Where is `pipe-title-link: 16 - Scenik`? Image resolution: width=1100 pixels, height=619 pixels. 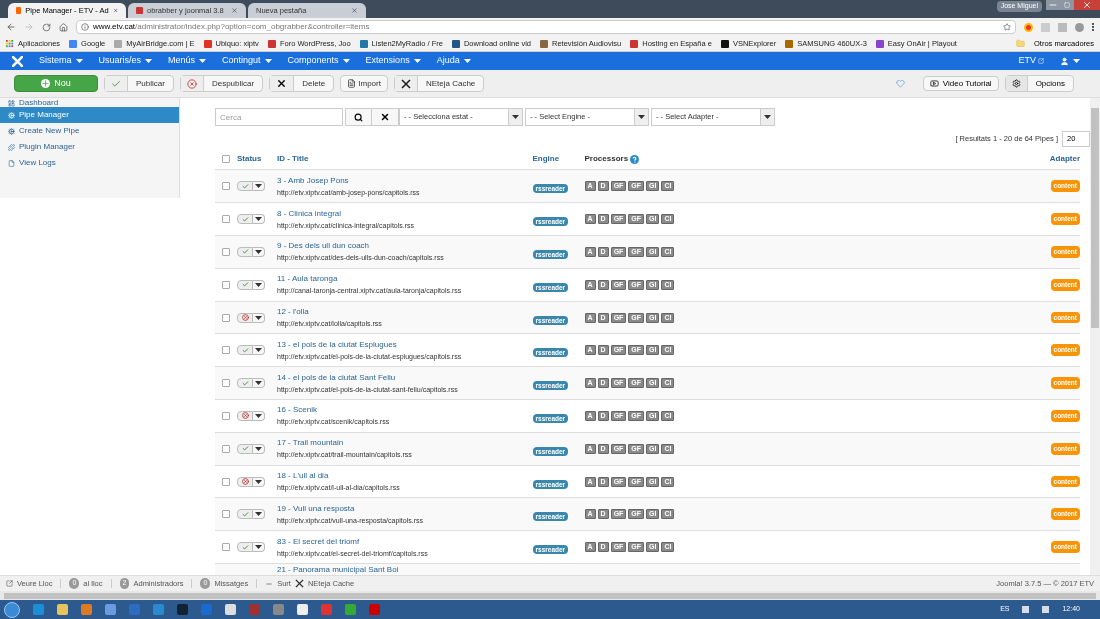 pipe-title-link: 16 - Scenik is located at coordinates (297, 410).